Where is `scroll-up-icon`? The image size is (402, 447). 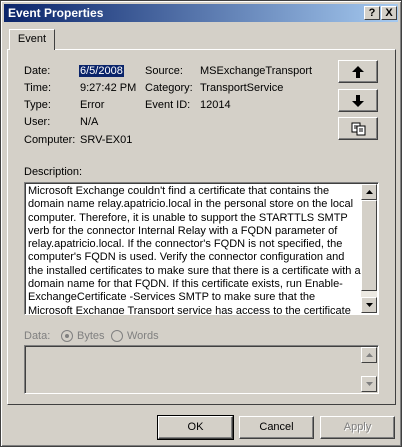 scroll-up-icon is located at coordinates (369, 192).